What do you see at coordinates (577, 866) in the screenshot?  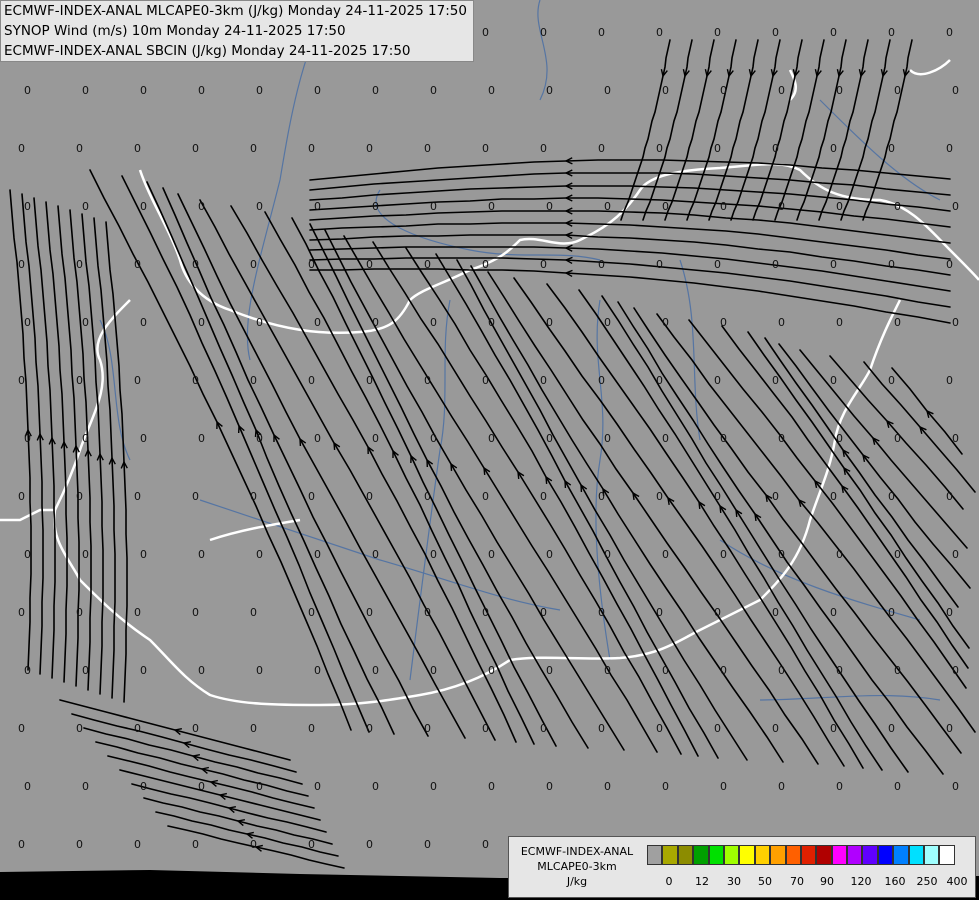 I see `legend-title: ECMWF-INDEX-ANAL MLCAPE0-3km J/kg` at bounding box center [577, 866].